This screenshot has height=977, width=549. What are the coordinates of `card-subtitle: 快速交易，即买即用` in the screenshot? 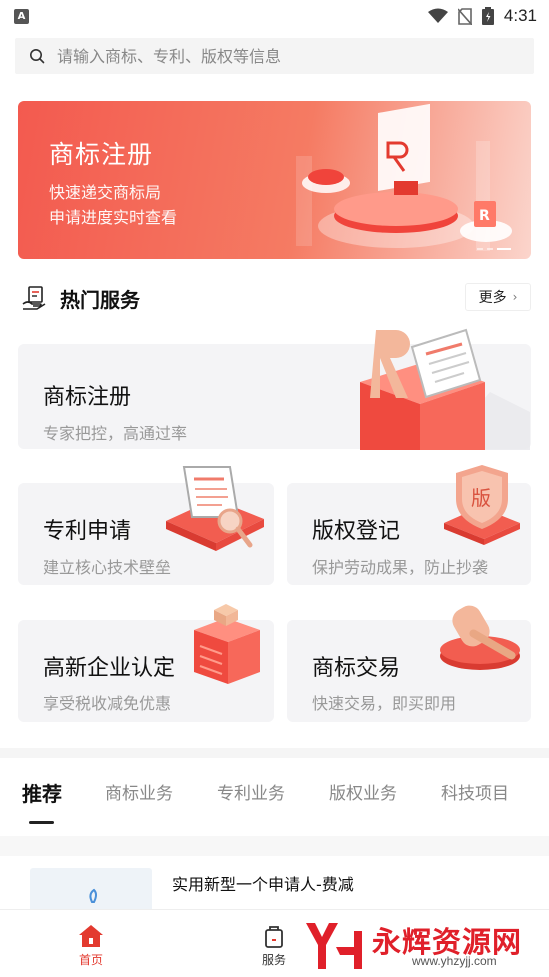 It's located at (384, 703).